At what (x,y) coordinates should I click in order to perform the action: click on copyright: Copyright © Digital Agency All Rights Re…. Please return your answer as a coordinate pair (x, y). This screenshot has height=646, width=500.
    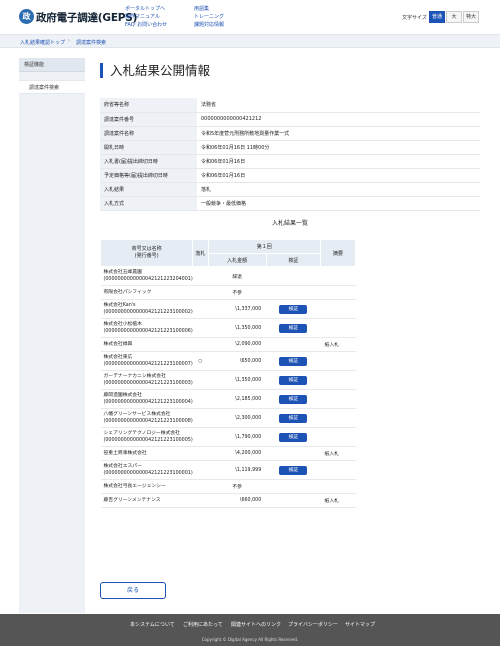
    Looking at the image, I should click on (250, 639).